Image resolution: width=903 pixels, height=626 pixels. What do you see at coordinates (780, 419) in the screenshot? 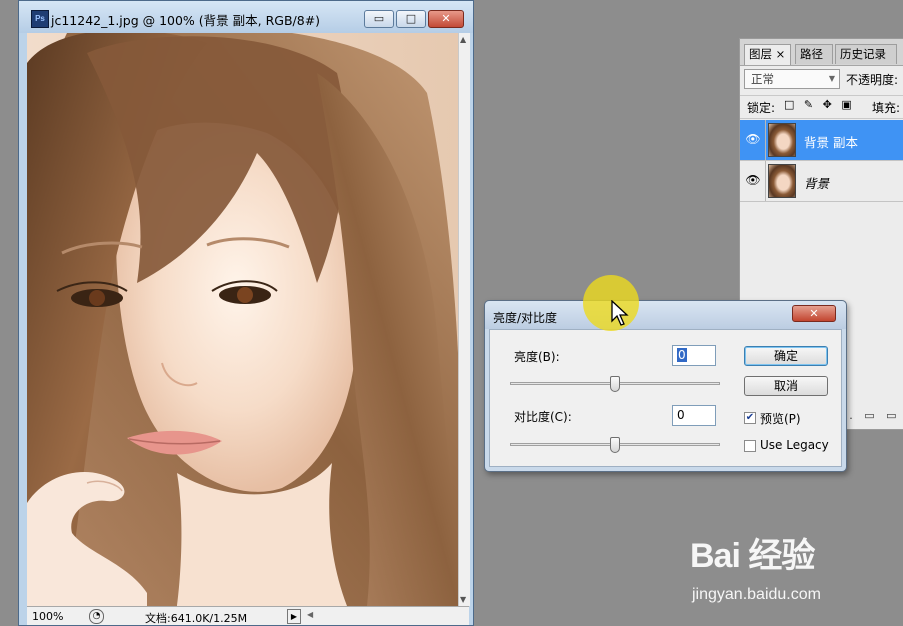
I see `preview-label: 预览(P)` at bounding box center [780, 419].